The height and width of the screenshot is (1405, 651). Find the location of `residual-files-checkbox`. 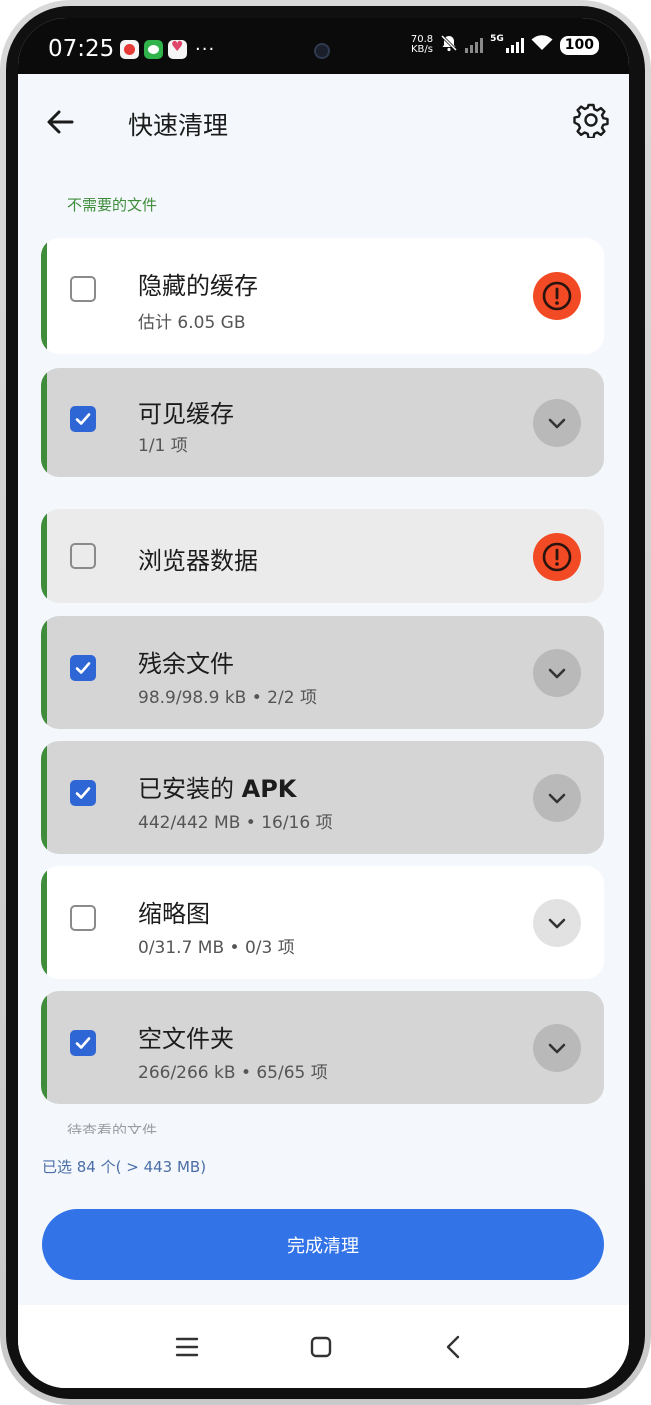

residual-files-checkbox is located at coordinates (83, 668).